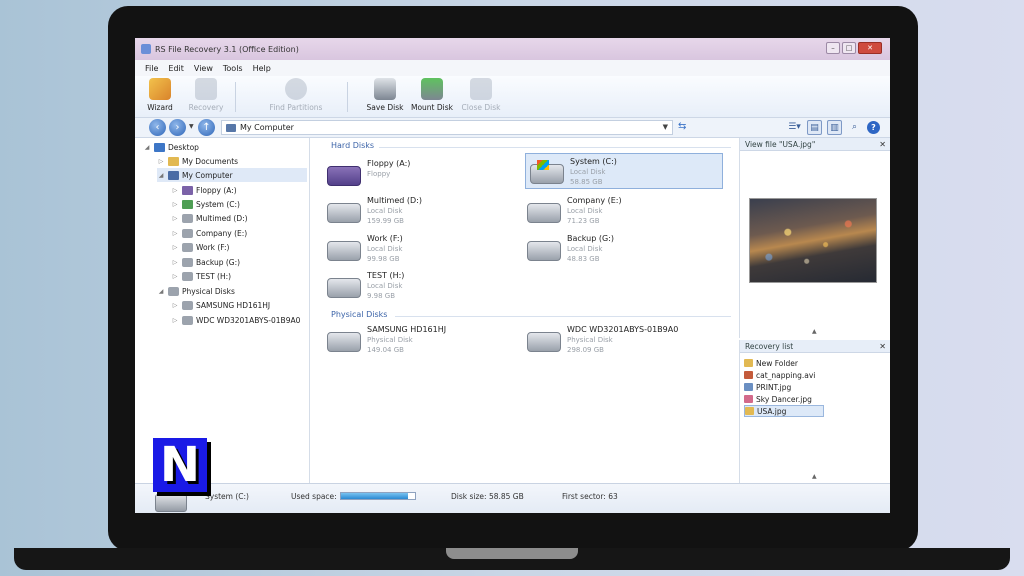 The image size is (1024, 576). Describe the element at coordinates (233, 68) in the screenshot. I see `menu-tools: Tools` at that location.